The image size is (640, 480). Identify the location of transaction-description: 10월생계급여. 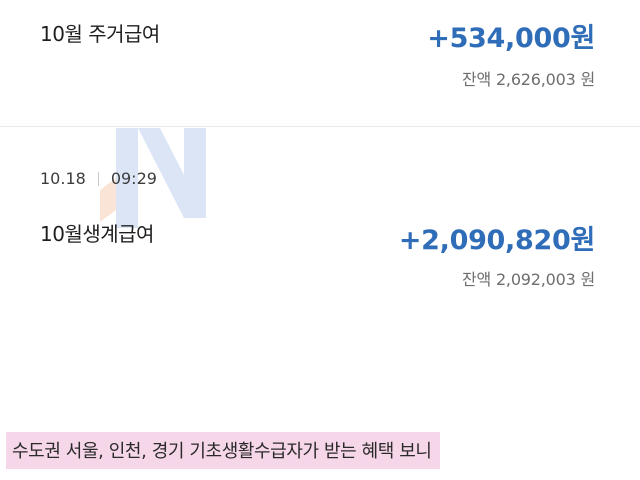
(97, 234).